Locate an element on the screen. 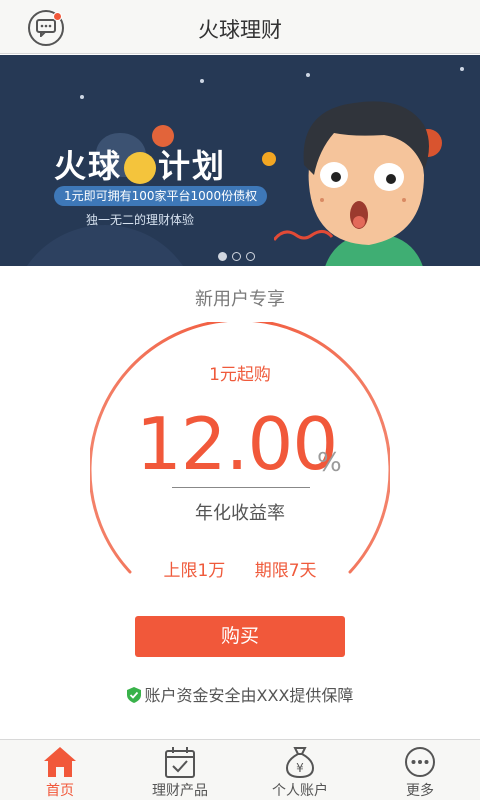 This screenshot has height=800, width=480. calendar-check-icon is located at coordinates (180, 762).